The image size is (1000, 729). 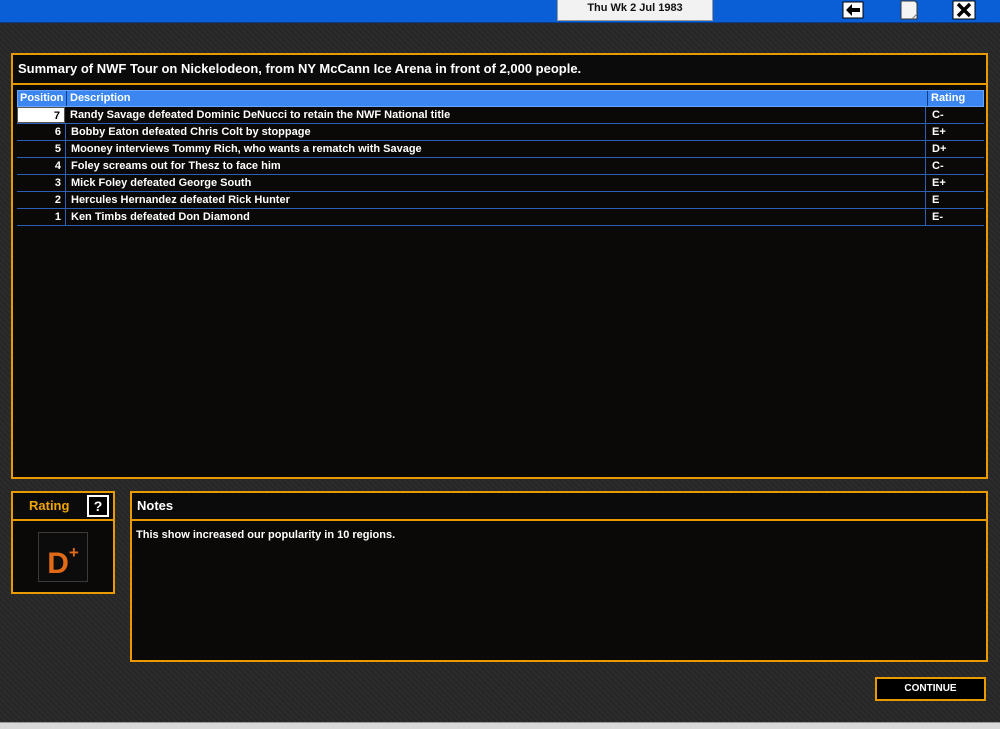 What do you see at coordinates (41, 183) in the screenshot?
I see `cell-position: 3` at bounding box center [41, 183].